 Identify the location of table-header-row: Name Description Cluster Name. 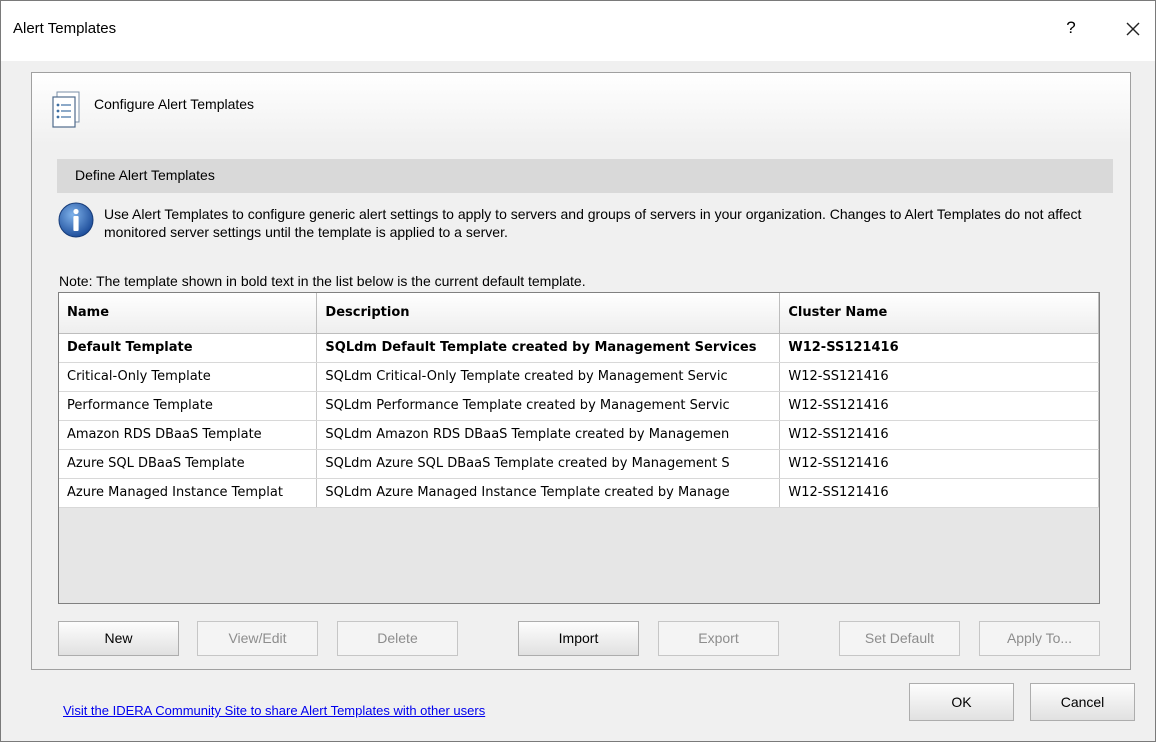
(579, 313).